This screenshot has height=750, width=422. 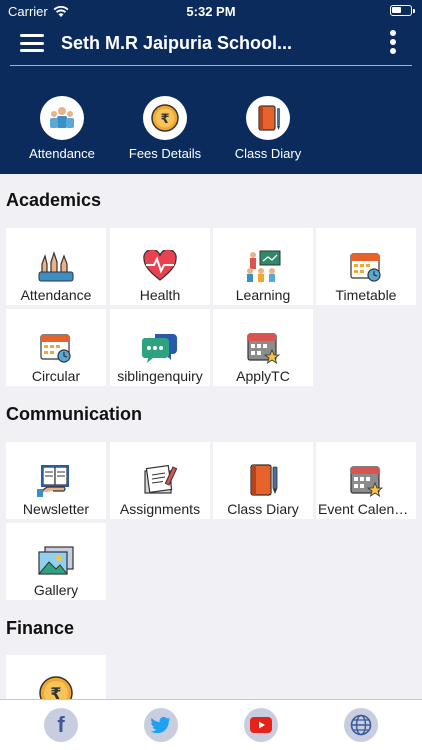 I want to click on quick-attendance-button: Attendance, so click(x=62, y=128).